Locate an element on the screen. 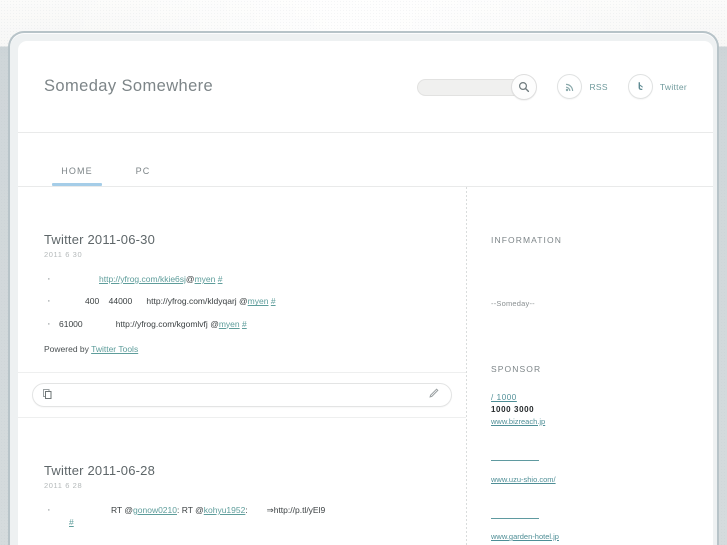 The image size is (727, 545). ad-unit: / 1000 1000 3000 www.bizreach.jp is located at coordinates (592, 409).